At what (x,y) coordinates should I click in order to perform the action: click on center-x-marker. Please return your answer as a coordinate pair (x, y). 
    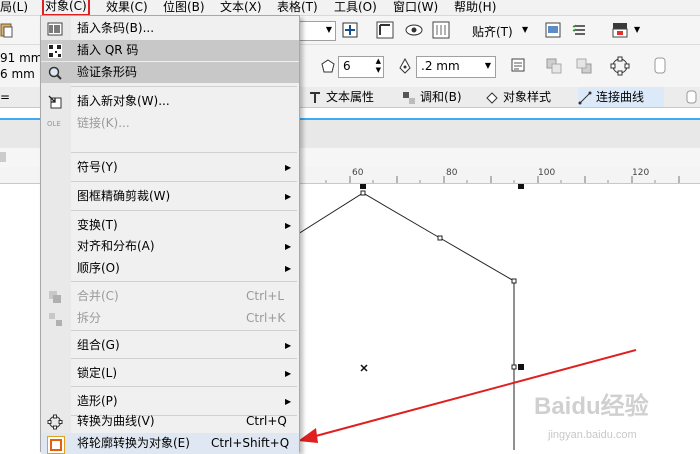
    Looking at the image, I should click on (364, 368).